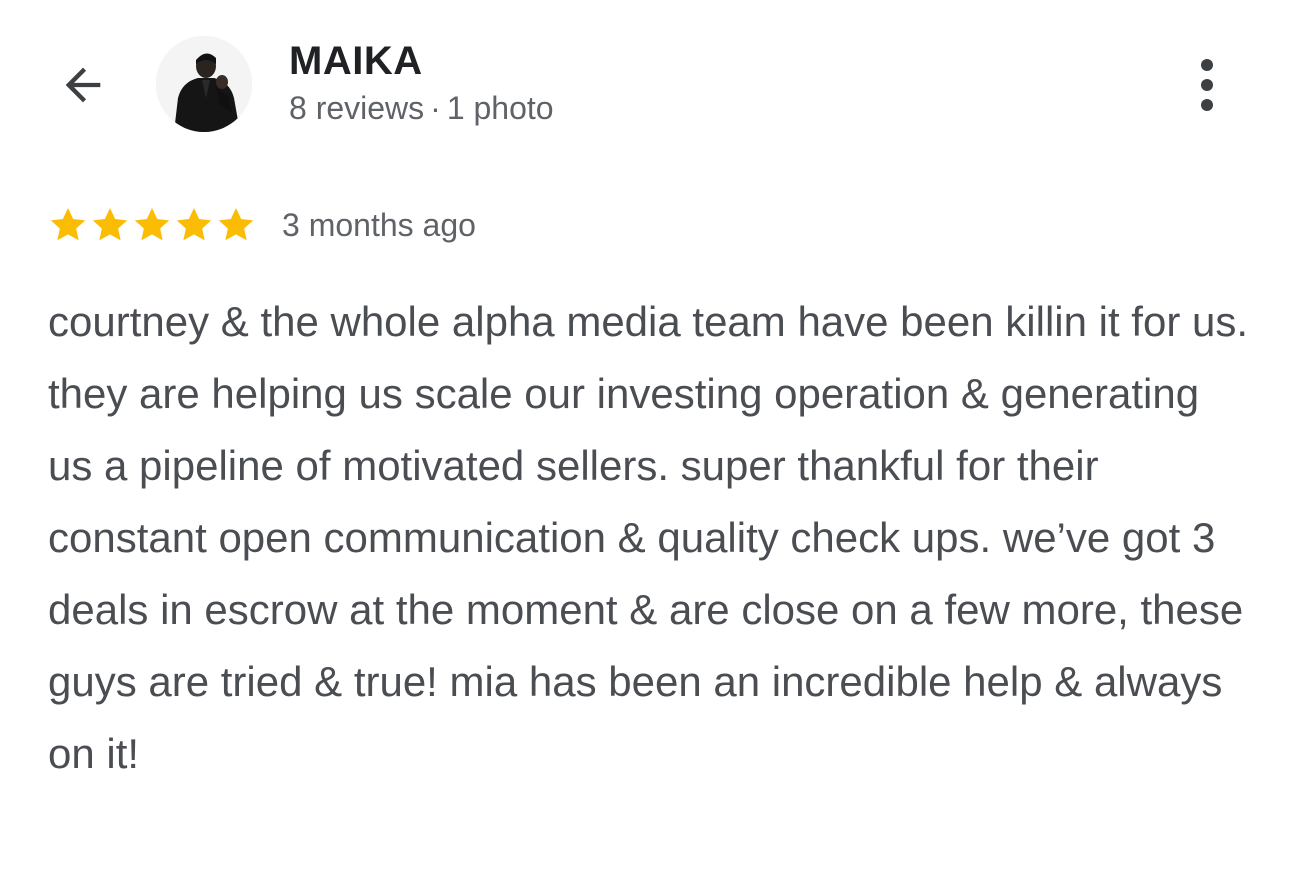 The image size is (1290, 876). What do you see at coordinates (262, 225) in the screenshot?
I see `rating-row: 3 months ago` at bounding box center [262, 225].